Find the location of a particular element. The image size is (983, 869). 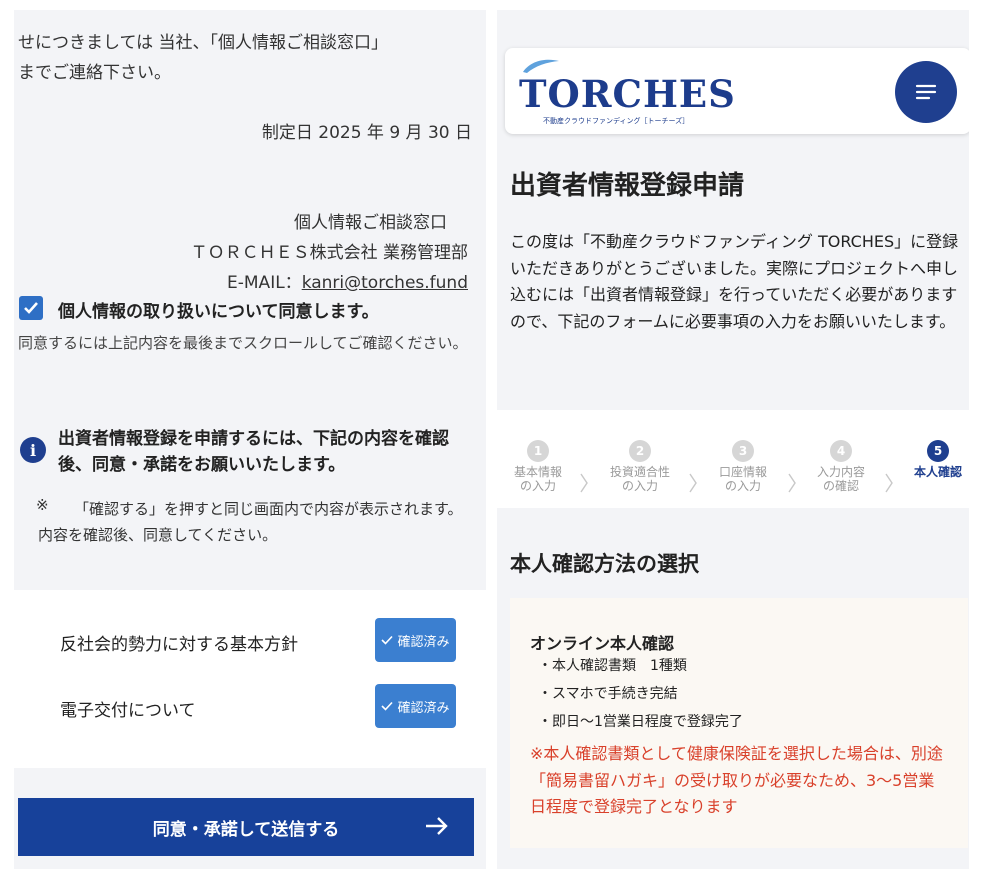

contact-email-link: kanri@torches.fund is located at coordinates (385, 283).